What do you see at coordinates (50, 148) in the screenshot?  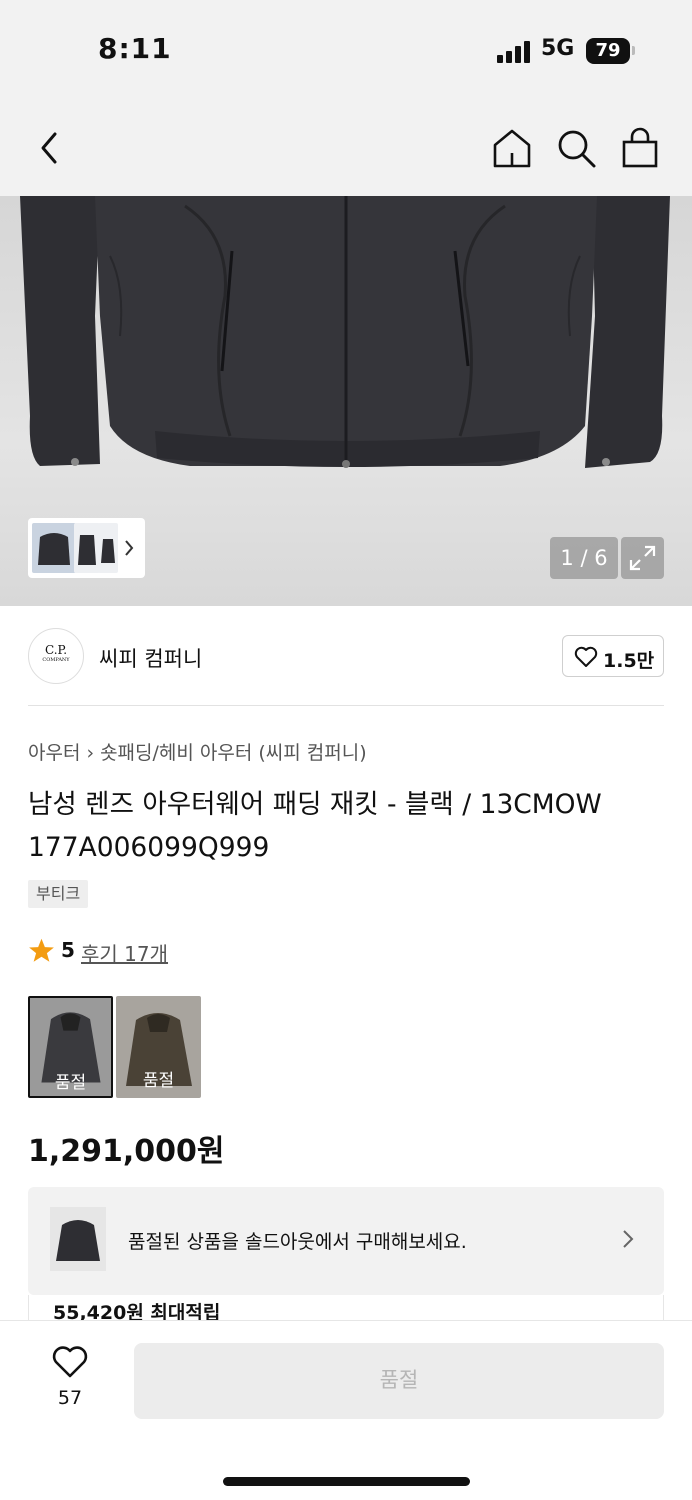 I see `back-icon` at bounding box center [50, 148].